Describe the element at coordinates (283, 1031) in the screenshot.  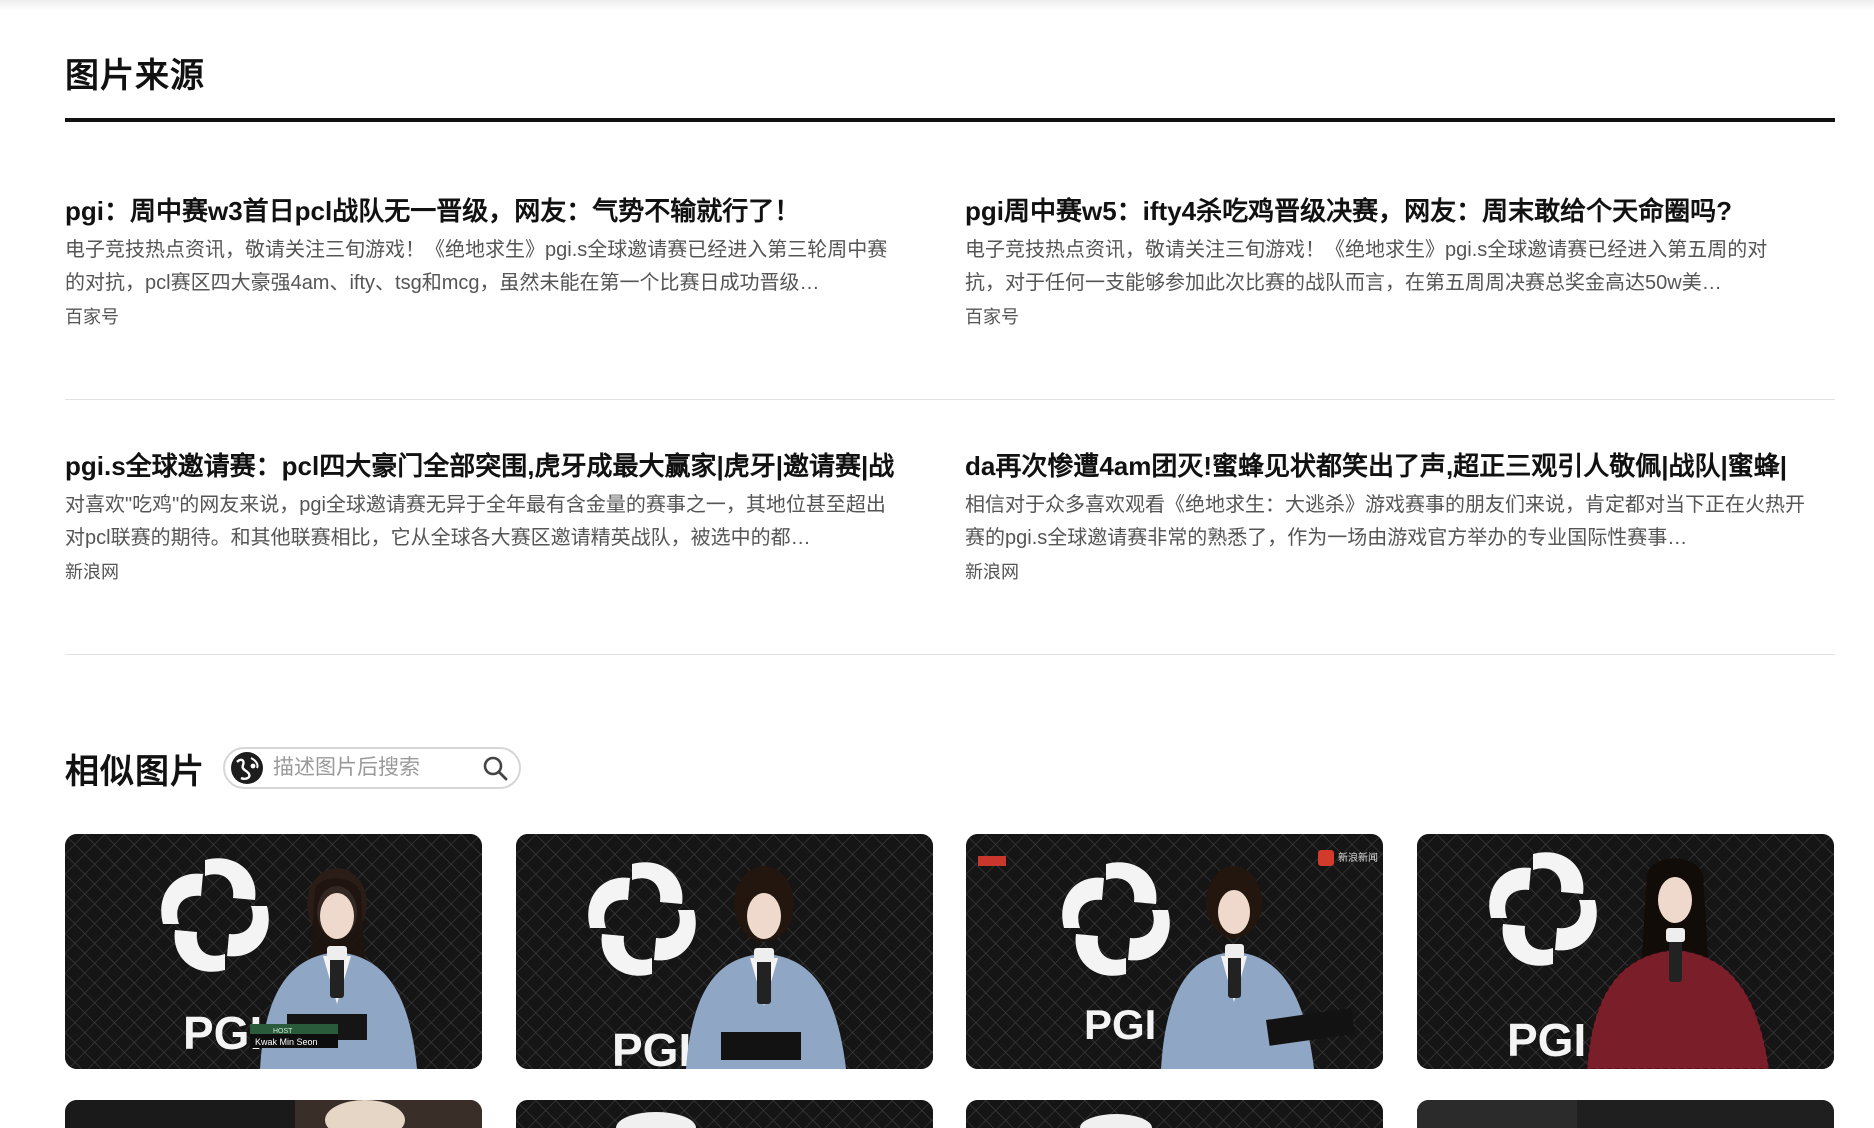
I see `svg-text: HOST` at that location.